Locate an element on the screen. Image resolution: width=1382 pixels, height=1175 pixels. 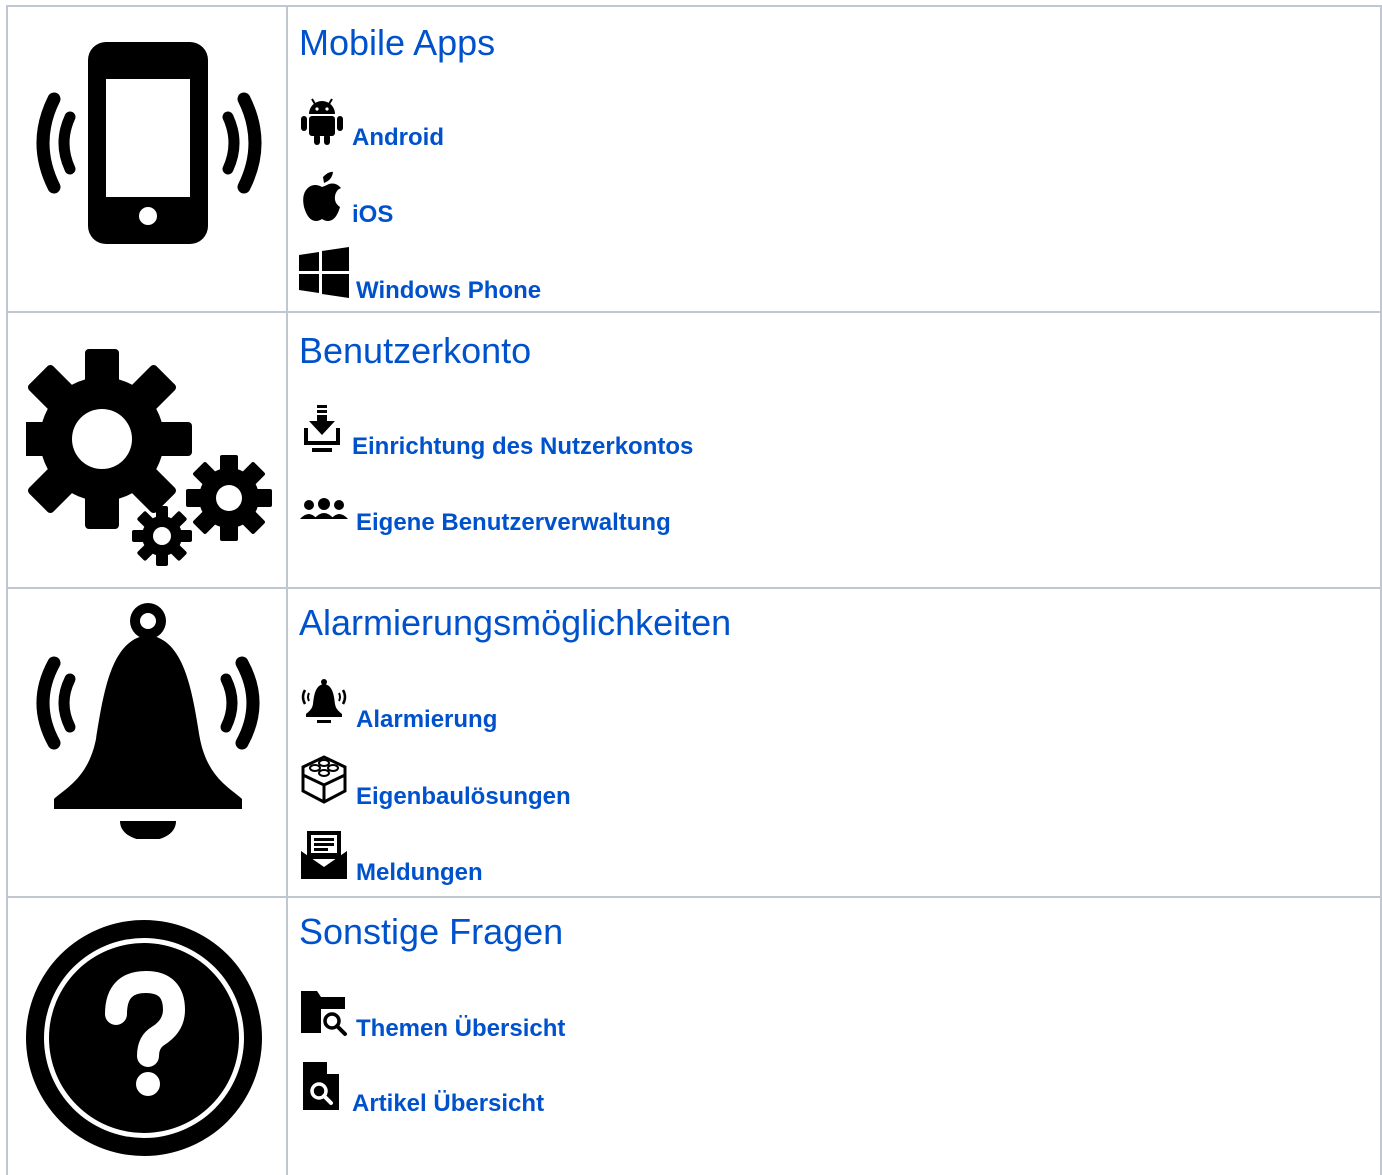
link-item-meldungen: Meldungen is located at coordinates (391, 857).